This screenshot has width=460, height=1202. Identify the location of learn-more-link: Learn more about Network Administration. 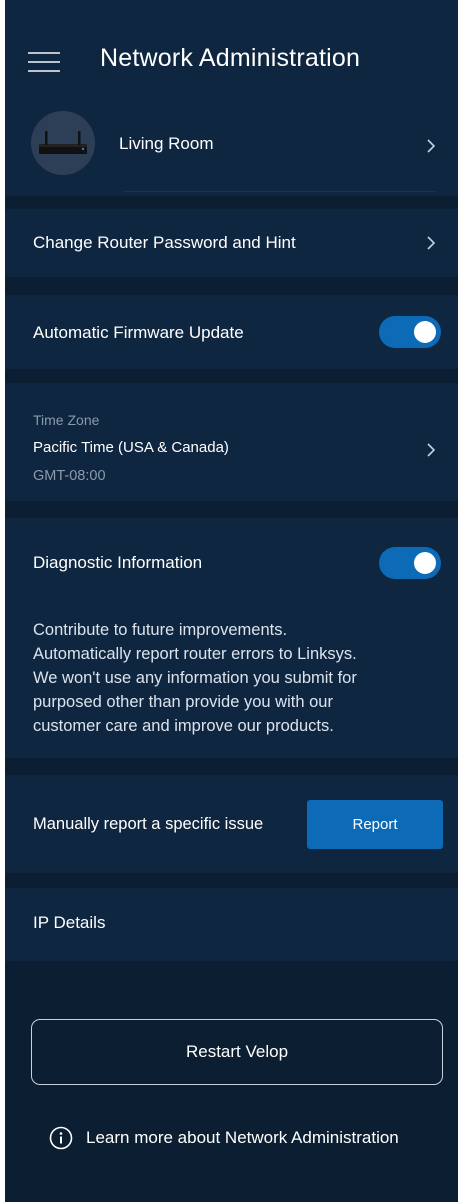
(224, 1138).